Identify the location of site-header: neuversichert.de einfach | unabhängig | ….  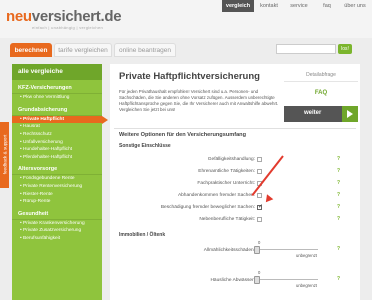
(186, 19).